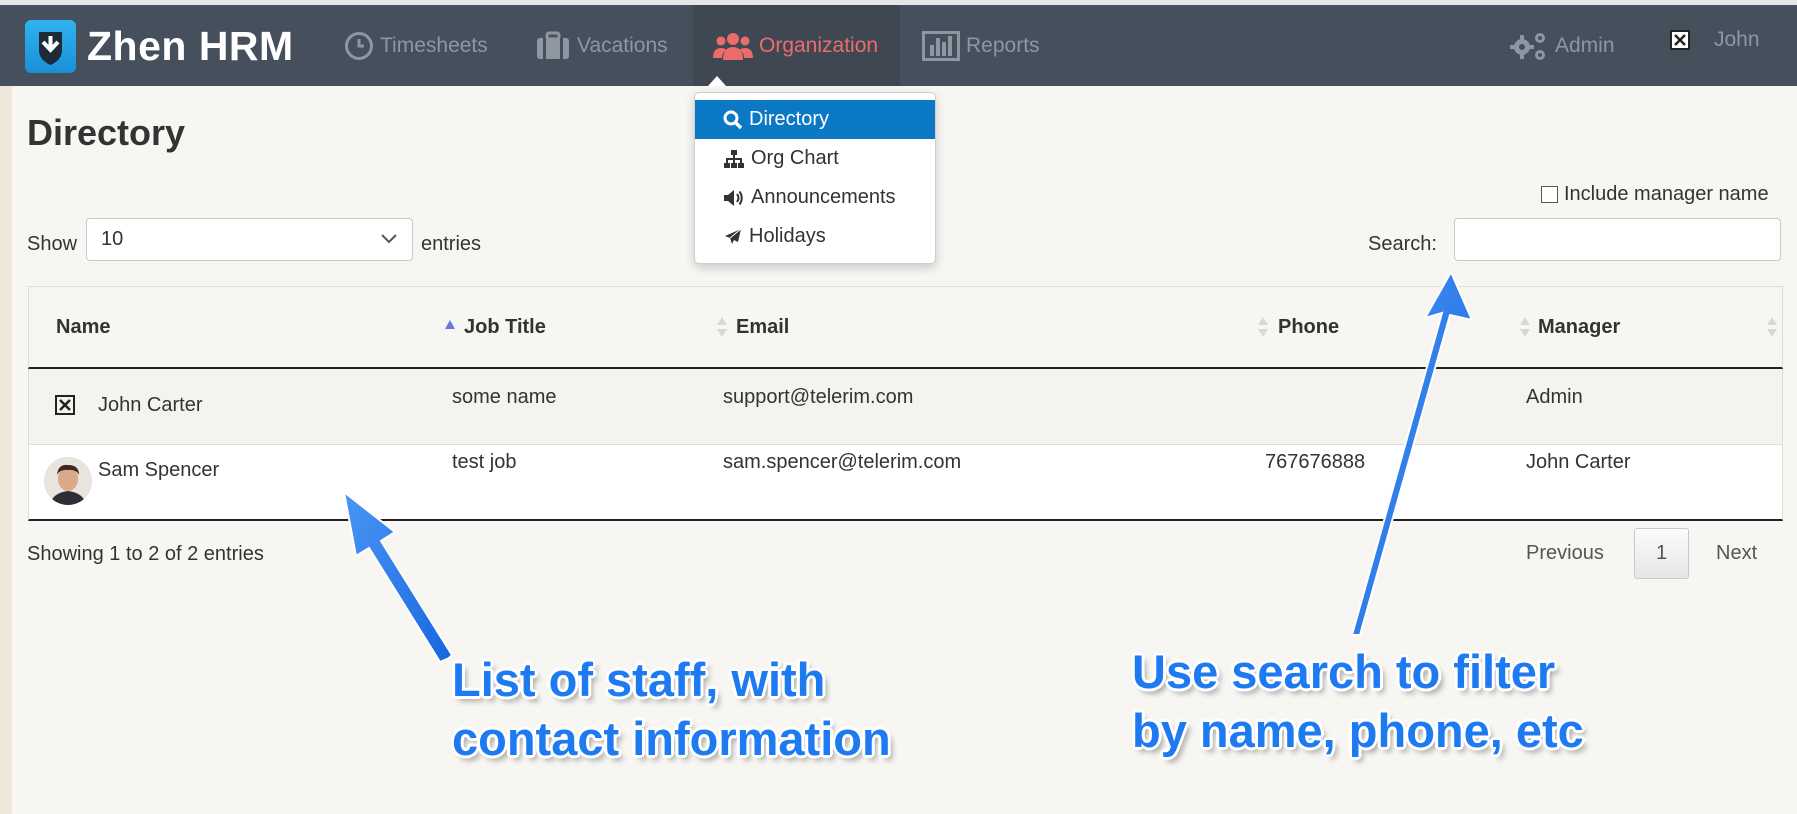 Image resolution: width=1797 pixels, height=814 pixels. What do you see at coordinates (763, 327) in the screenshot?
I see `column-email-label: Email` at bounding box center [763, 327].